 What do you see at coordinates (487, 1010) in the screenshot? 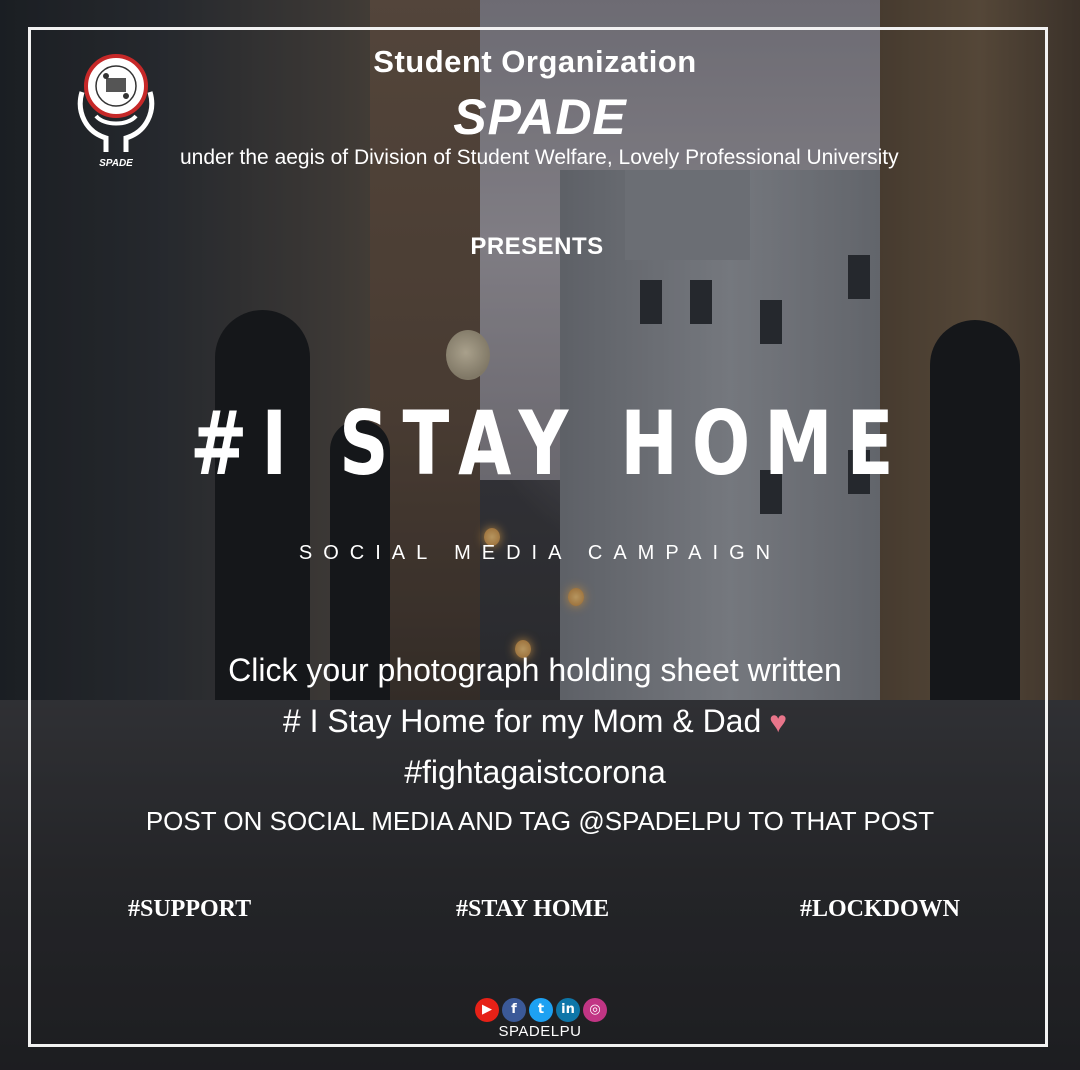
I see `youtube-icon: ▶` at bounding box center [487, 1010].